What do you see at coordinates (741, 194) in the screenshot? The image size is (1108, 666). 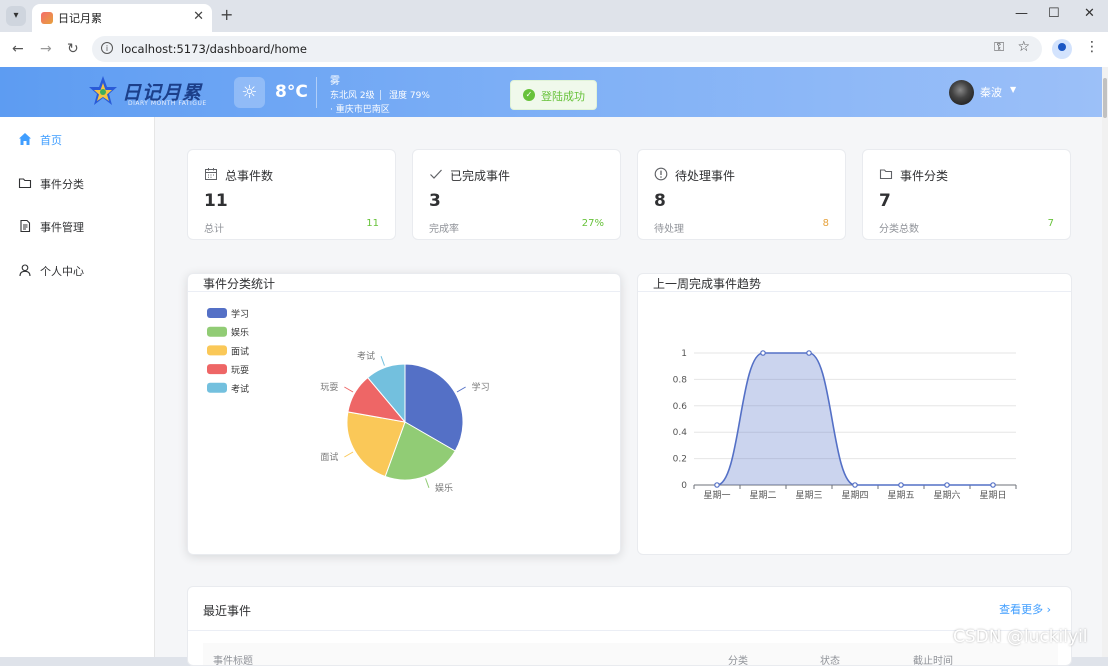 I see `stat-card-pending: 待处理事件 8 待处理 8` at bounding box center [741, 194].